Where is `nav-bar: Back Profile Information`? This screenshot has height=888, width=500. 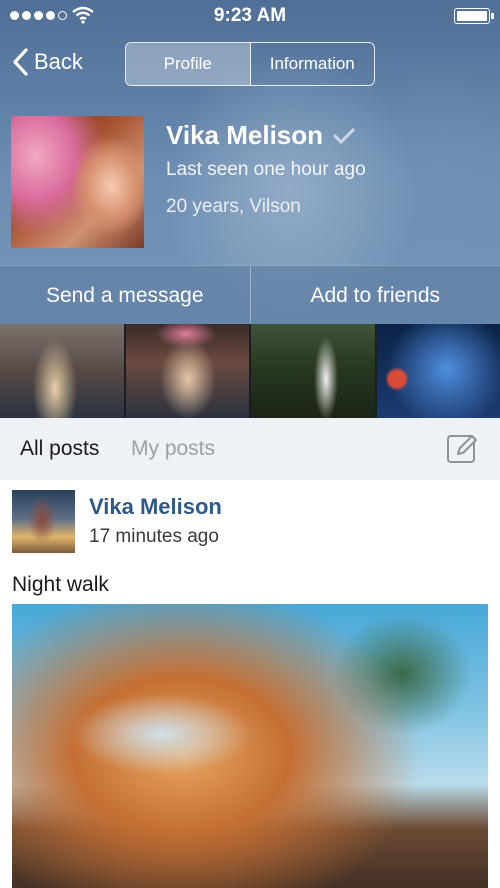
nav-bar: Back Profile Information is located at coordinates (250, 65).